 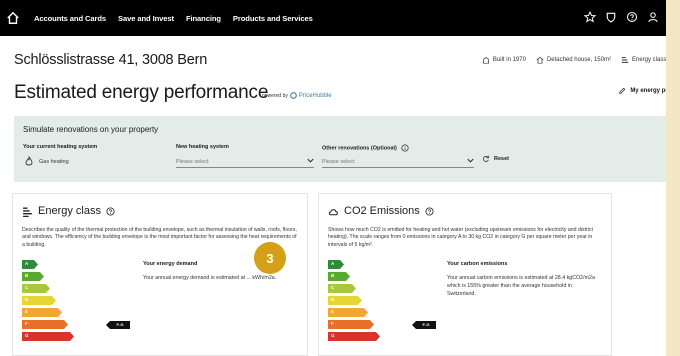 What do you see at coordinates (509, 60) in the screenshot?
I see `built-year-text: Built in 1970` at bounding box center [509, 60].